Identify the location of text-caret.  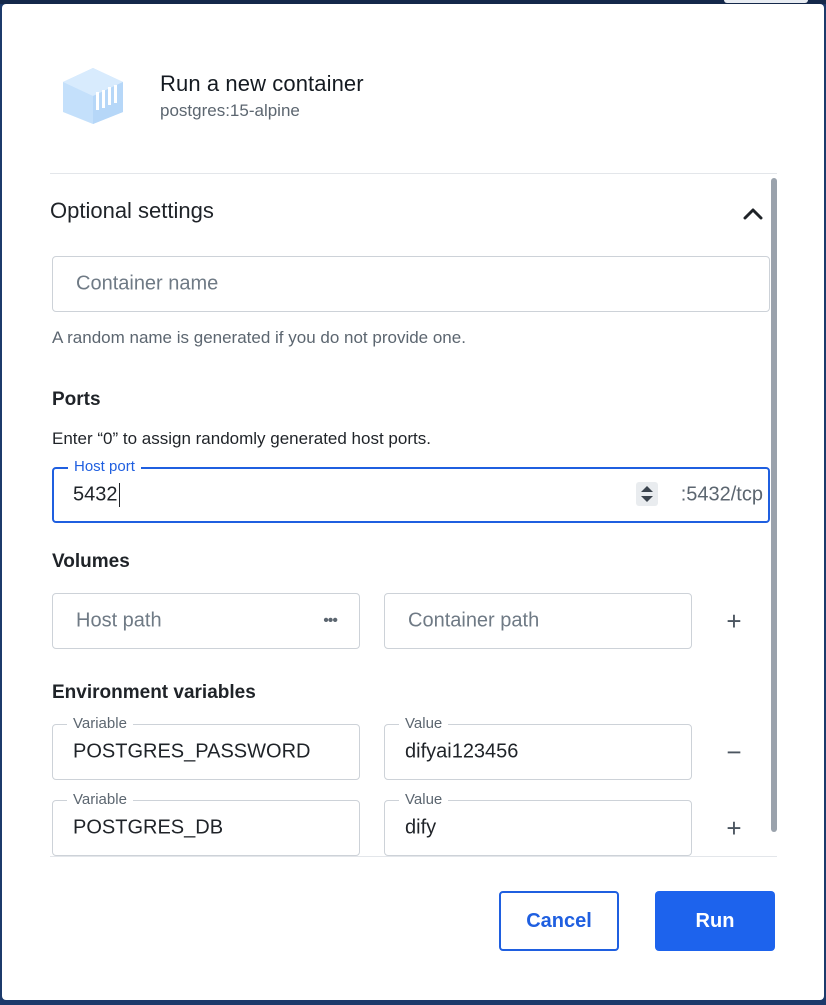
(119, 495).